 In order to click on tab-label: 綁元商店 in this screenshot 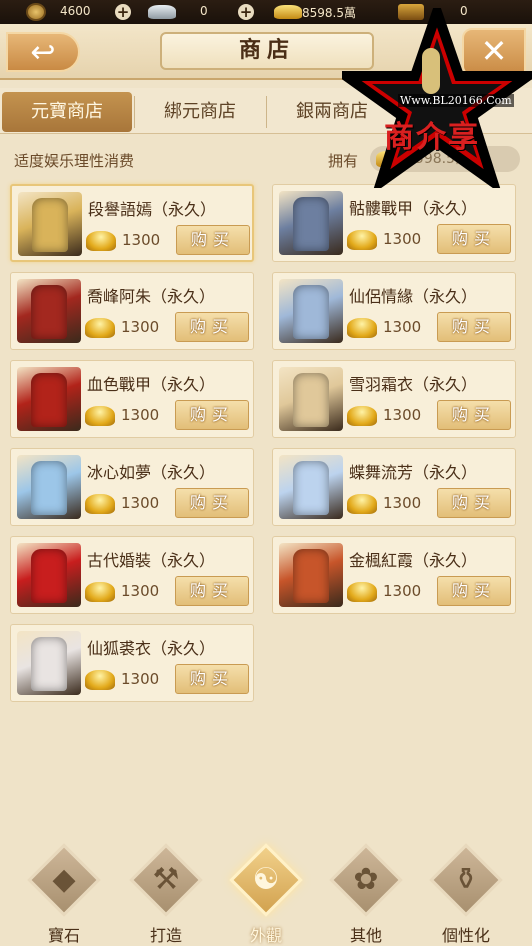, I will do `click(200, 111)`.